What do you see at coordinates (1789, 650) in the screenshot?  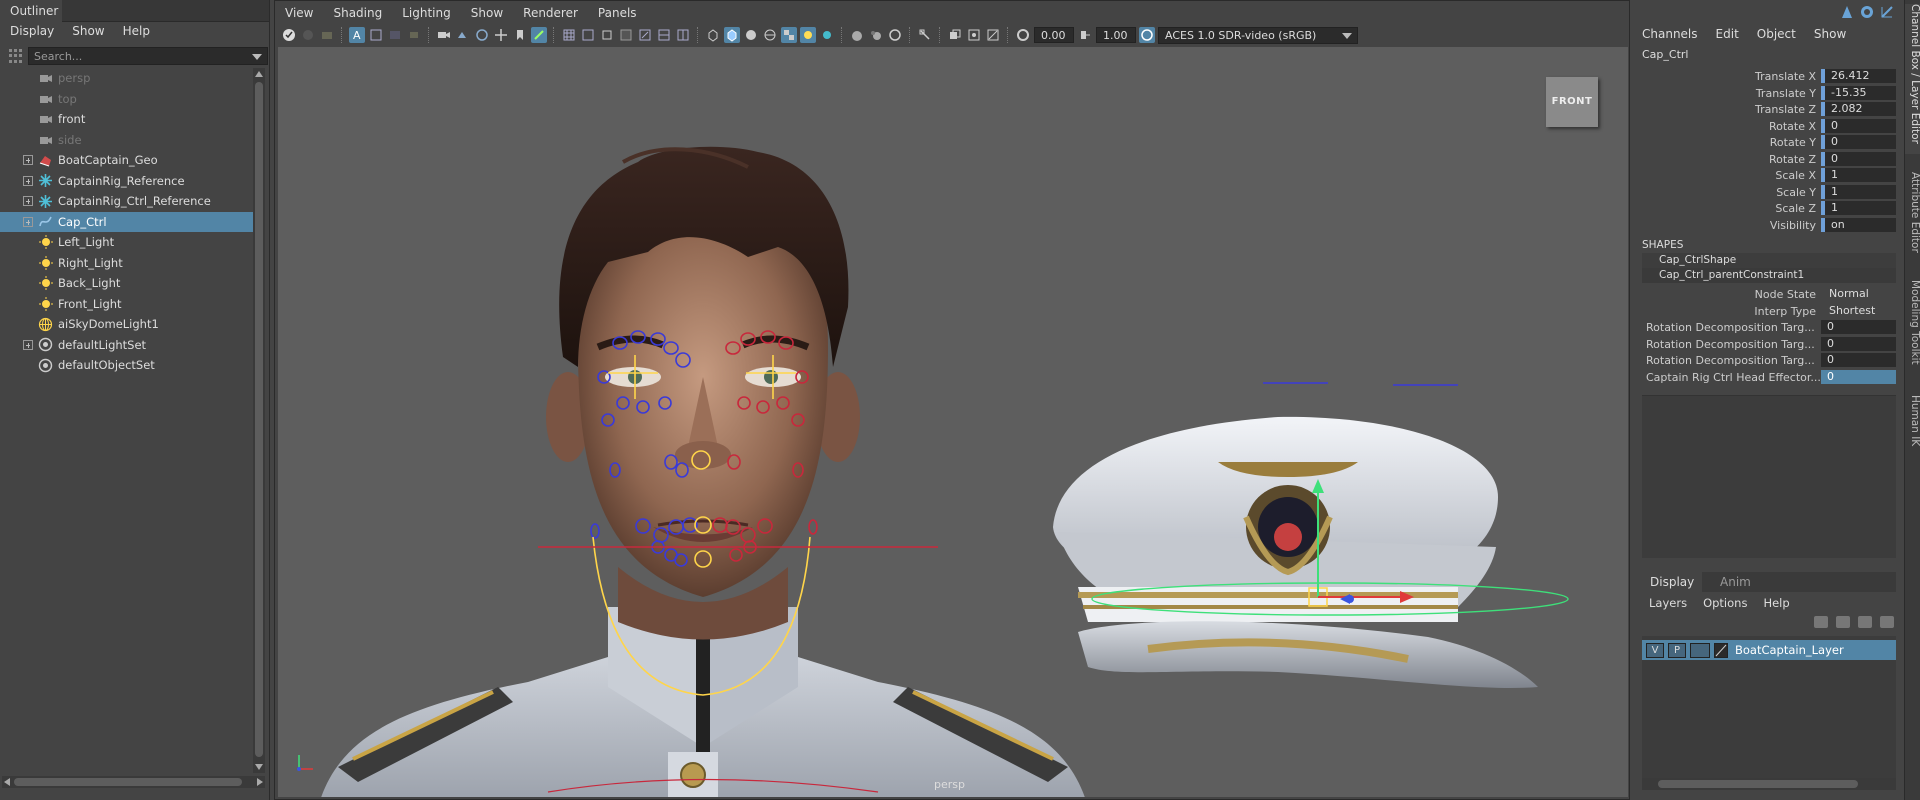 I see `layer-name: BoatCaptain_Layer` at bounding box center [1789, 650].